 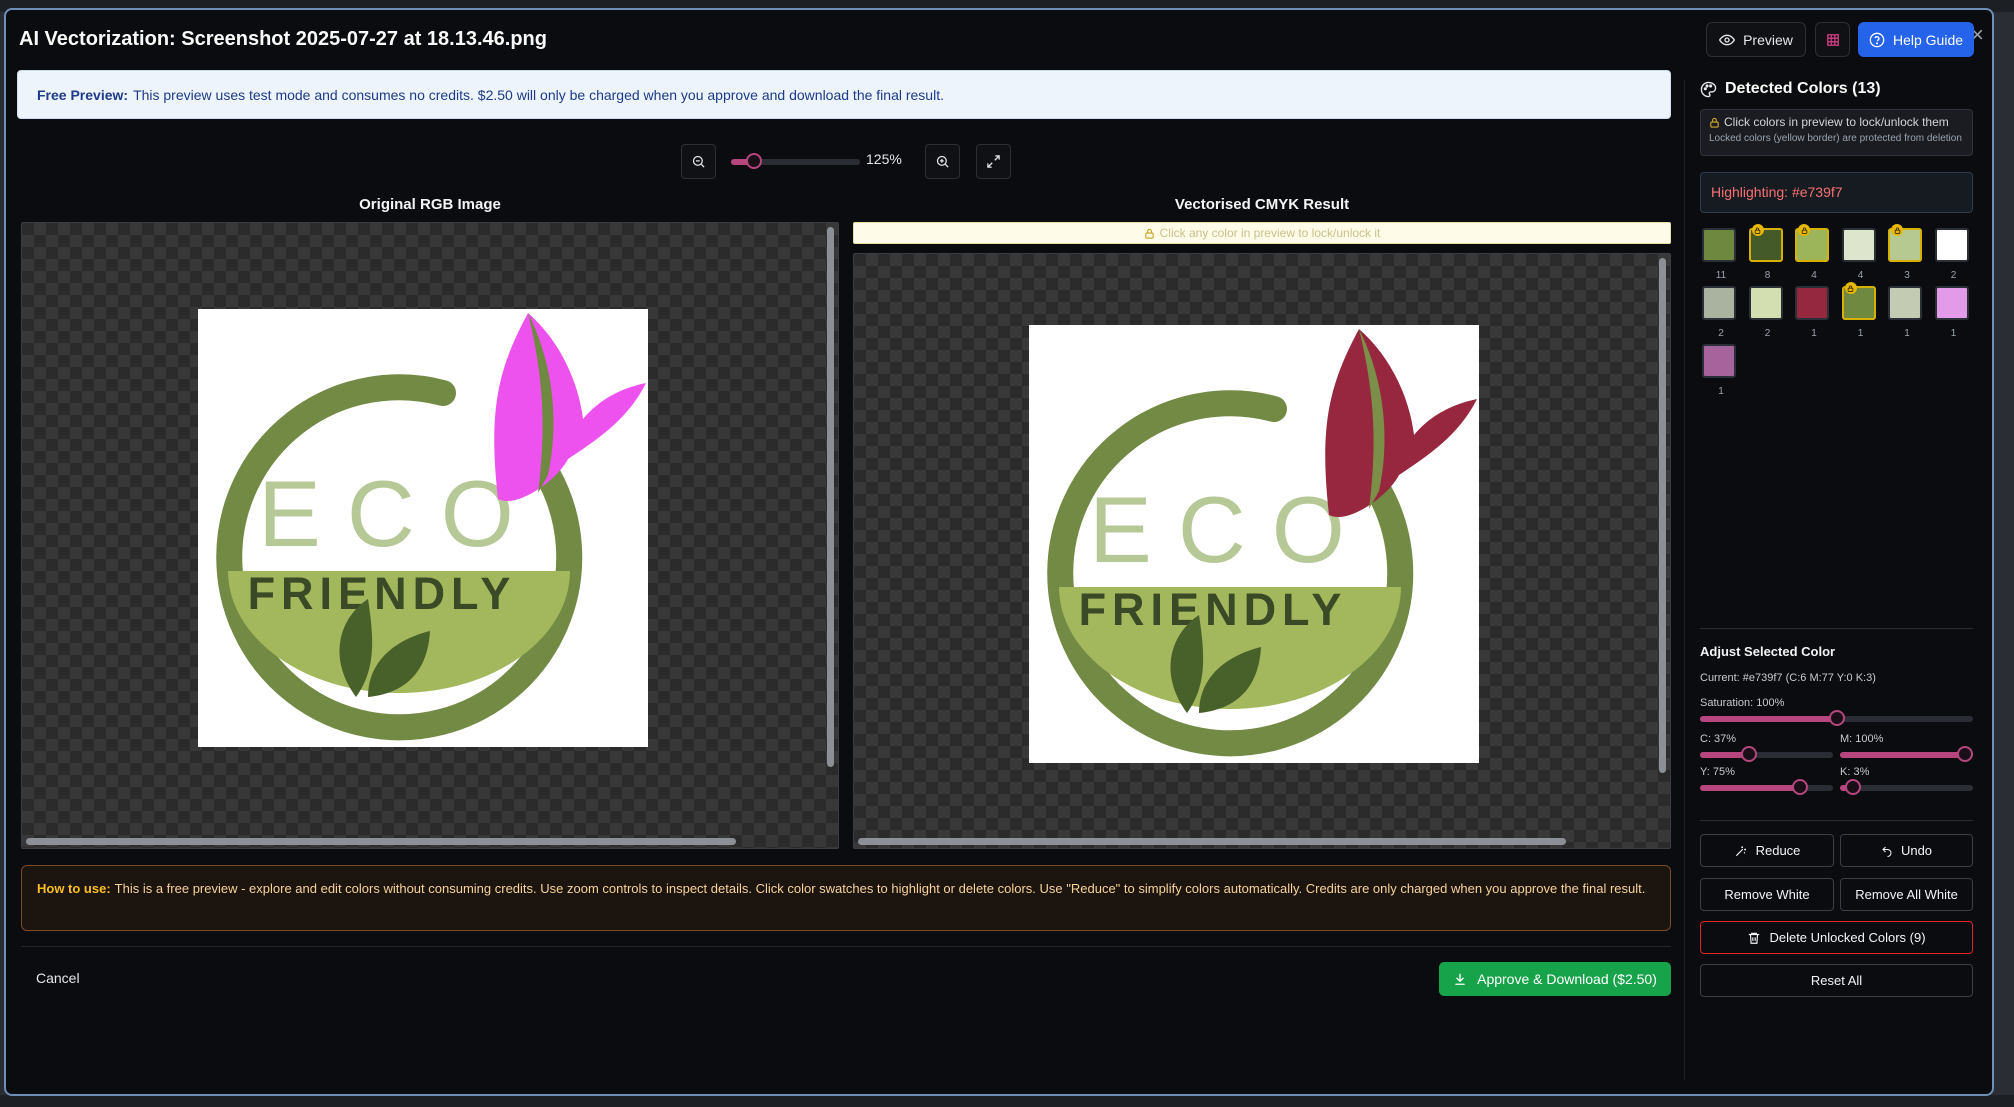 I want to click on original-logo-image: ECO FRIENDLY, so click(x=423, y=528).